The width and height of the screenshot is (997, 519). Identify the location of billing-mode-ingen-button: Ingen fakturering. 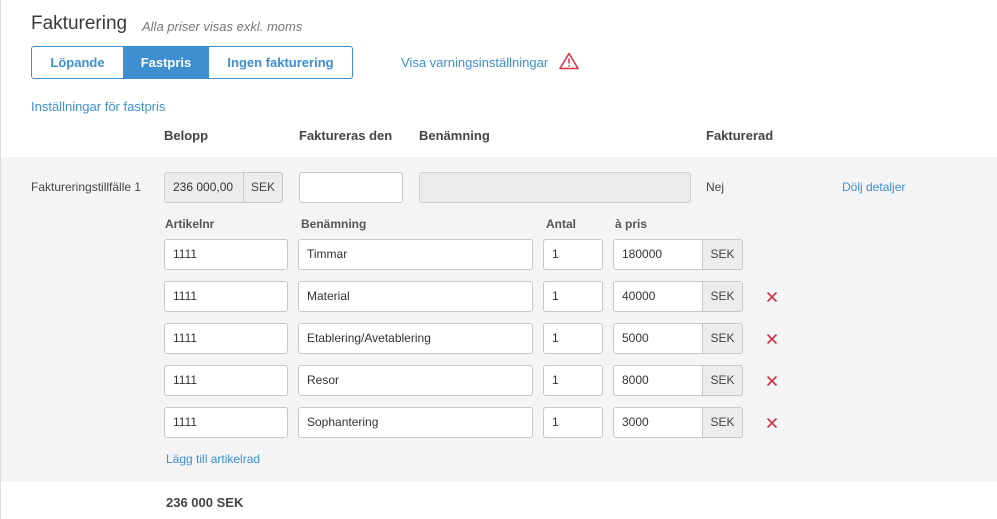
(281, 62).